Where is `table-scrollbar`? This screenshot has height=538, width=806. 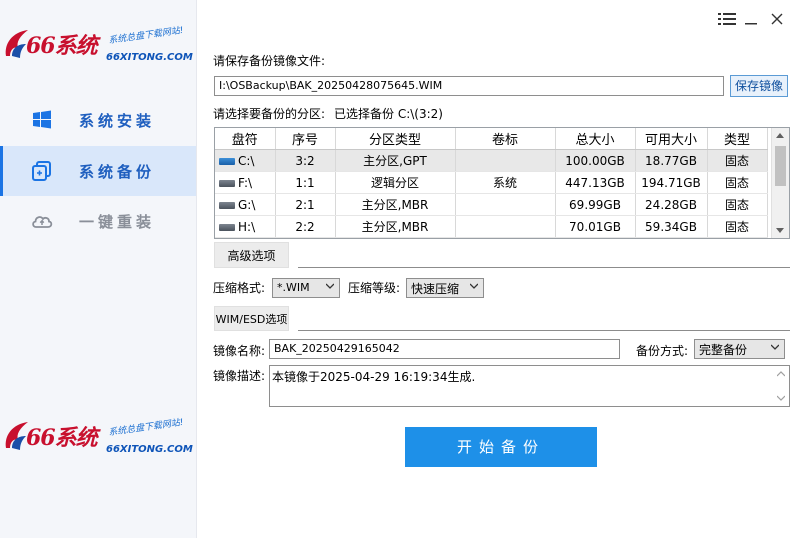
table-scrollbar is located at coordinates (780, 183).